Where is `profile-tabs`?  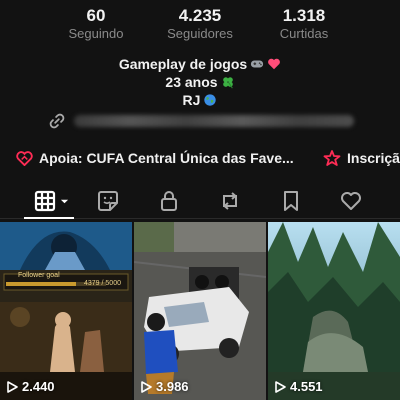 profile-tabs is located at coordinates (200, 201).